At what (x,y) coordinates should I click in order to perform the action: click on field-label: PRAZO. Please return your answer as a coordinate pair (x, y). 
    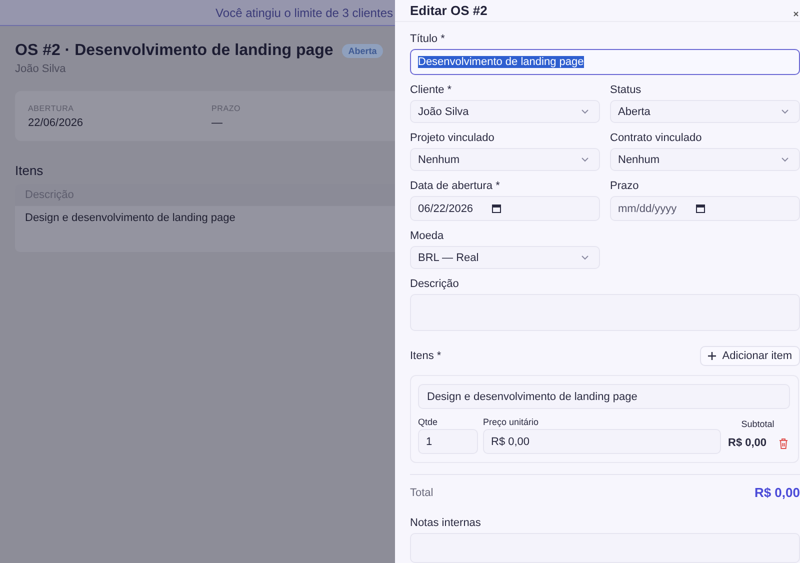
    Looking at the image, I should click on (227, 108).